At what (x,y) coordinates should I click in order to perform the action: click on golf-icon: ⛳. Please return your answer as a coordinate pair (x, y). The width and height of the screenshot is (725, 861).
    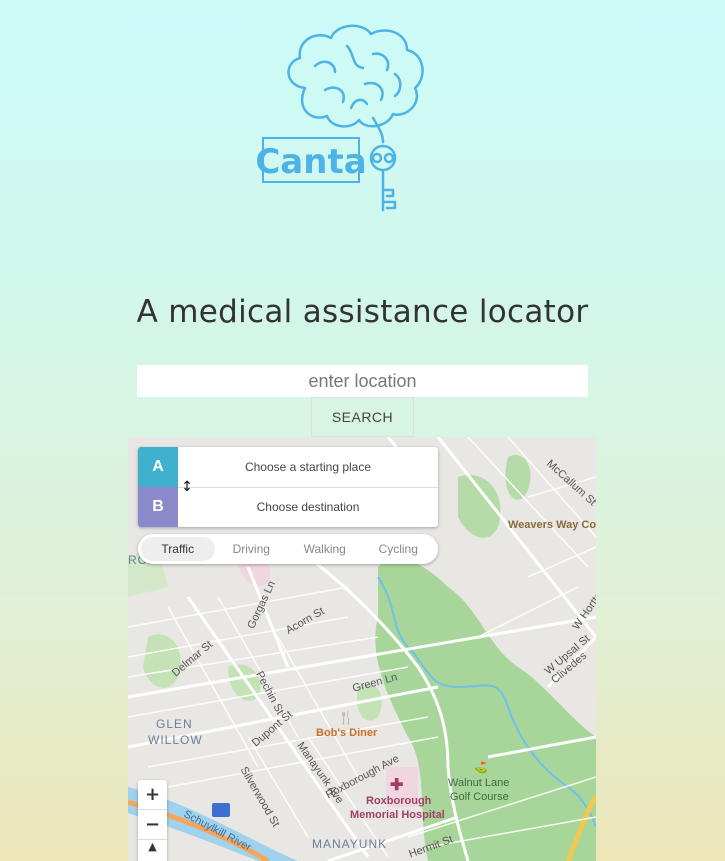
    Looking at the image, I should click on (481, 768).